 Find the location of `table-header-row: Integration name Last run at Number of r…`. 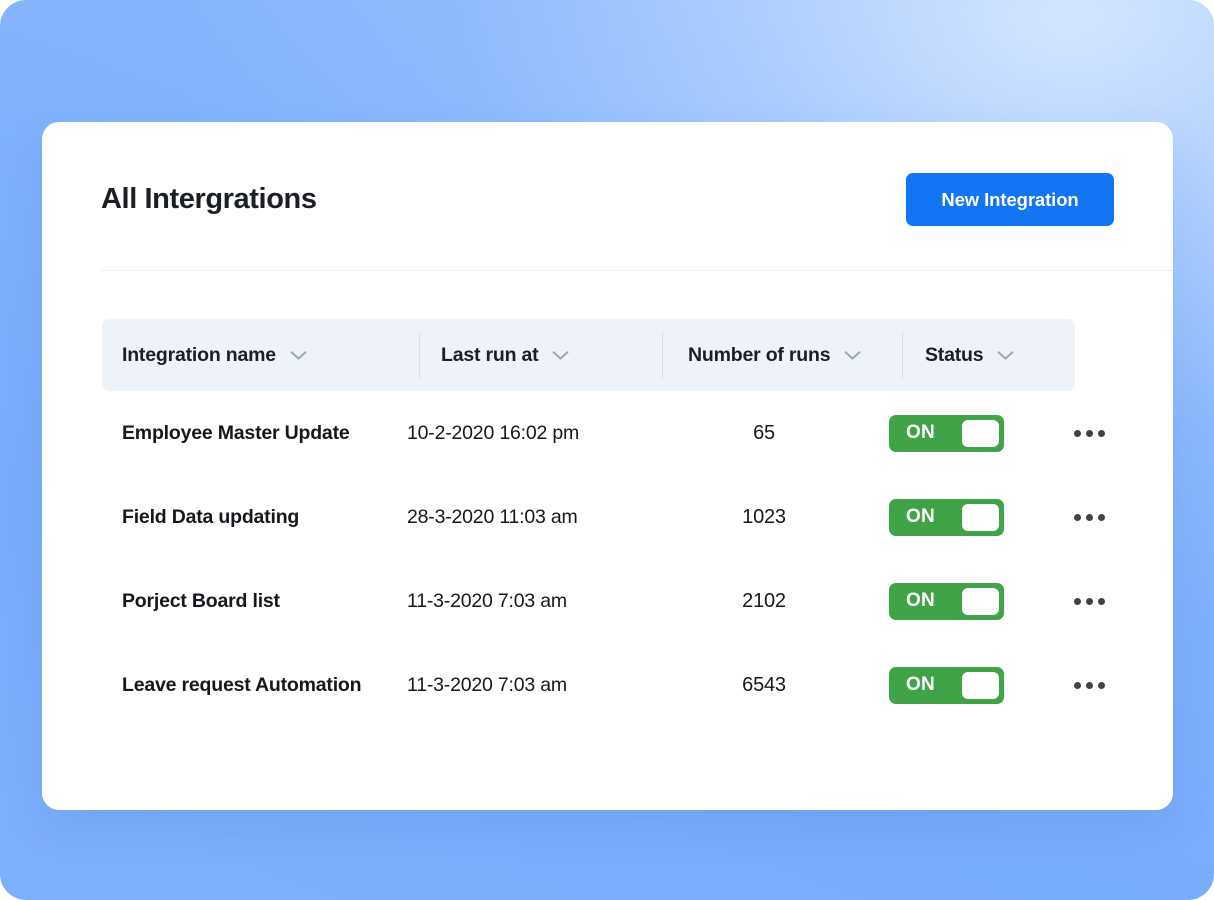

table-header-row: Integration name Last run at Number of r… is located at coordinates (588, 355).